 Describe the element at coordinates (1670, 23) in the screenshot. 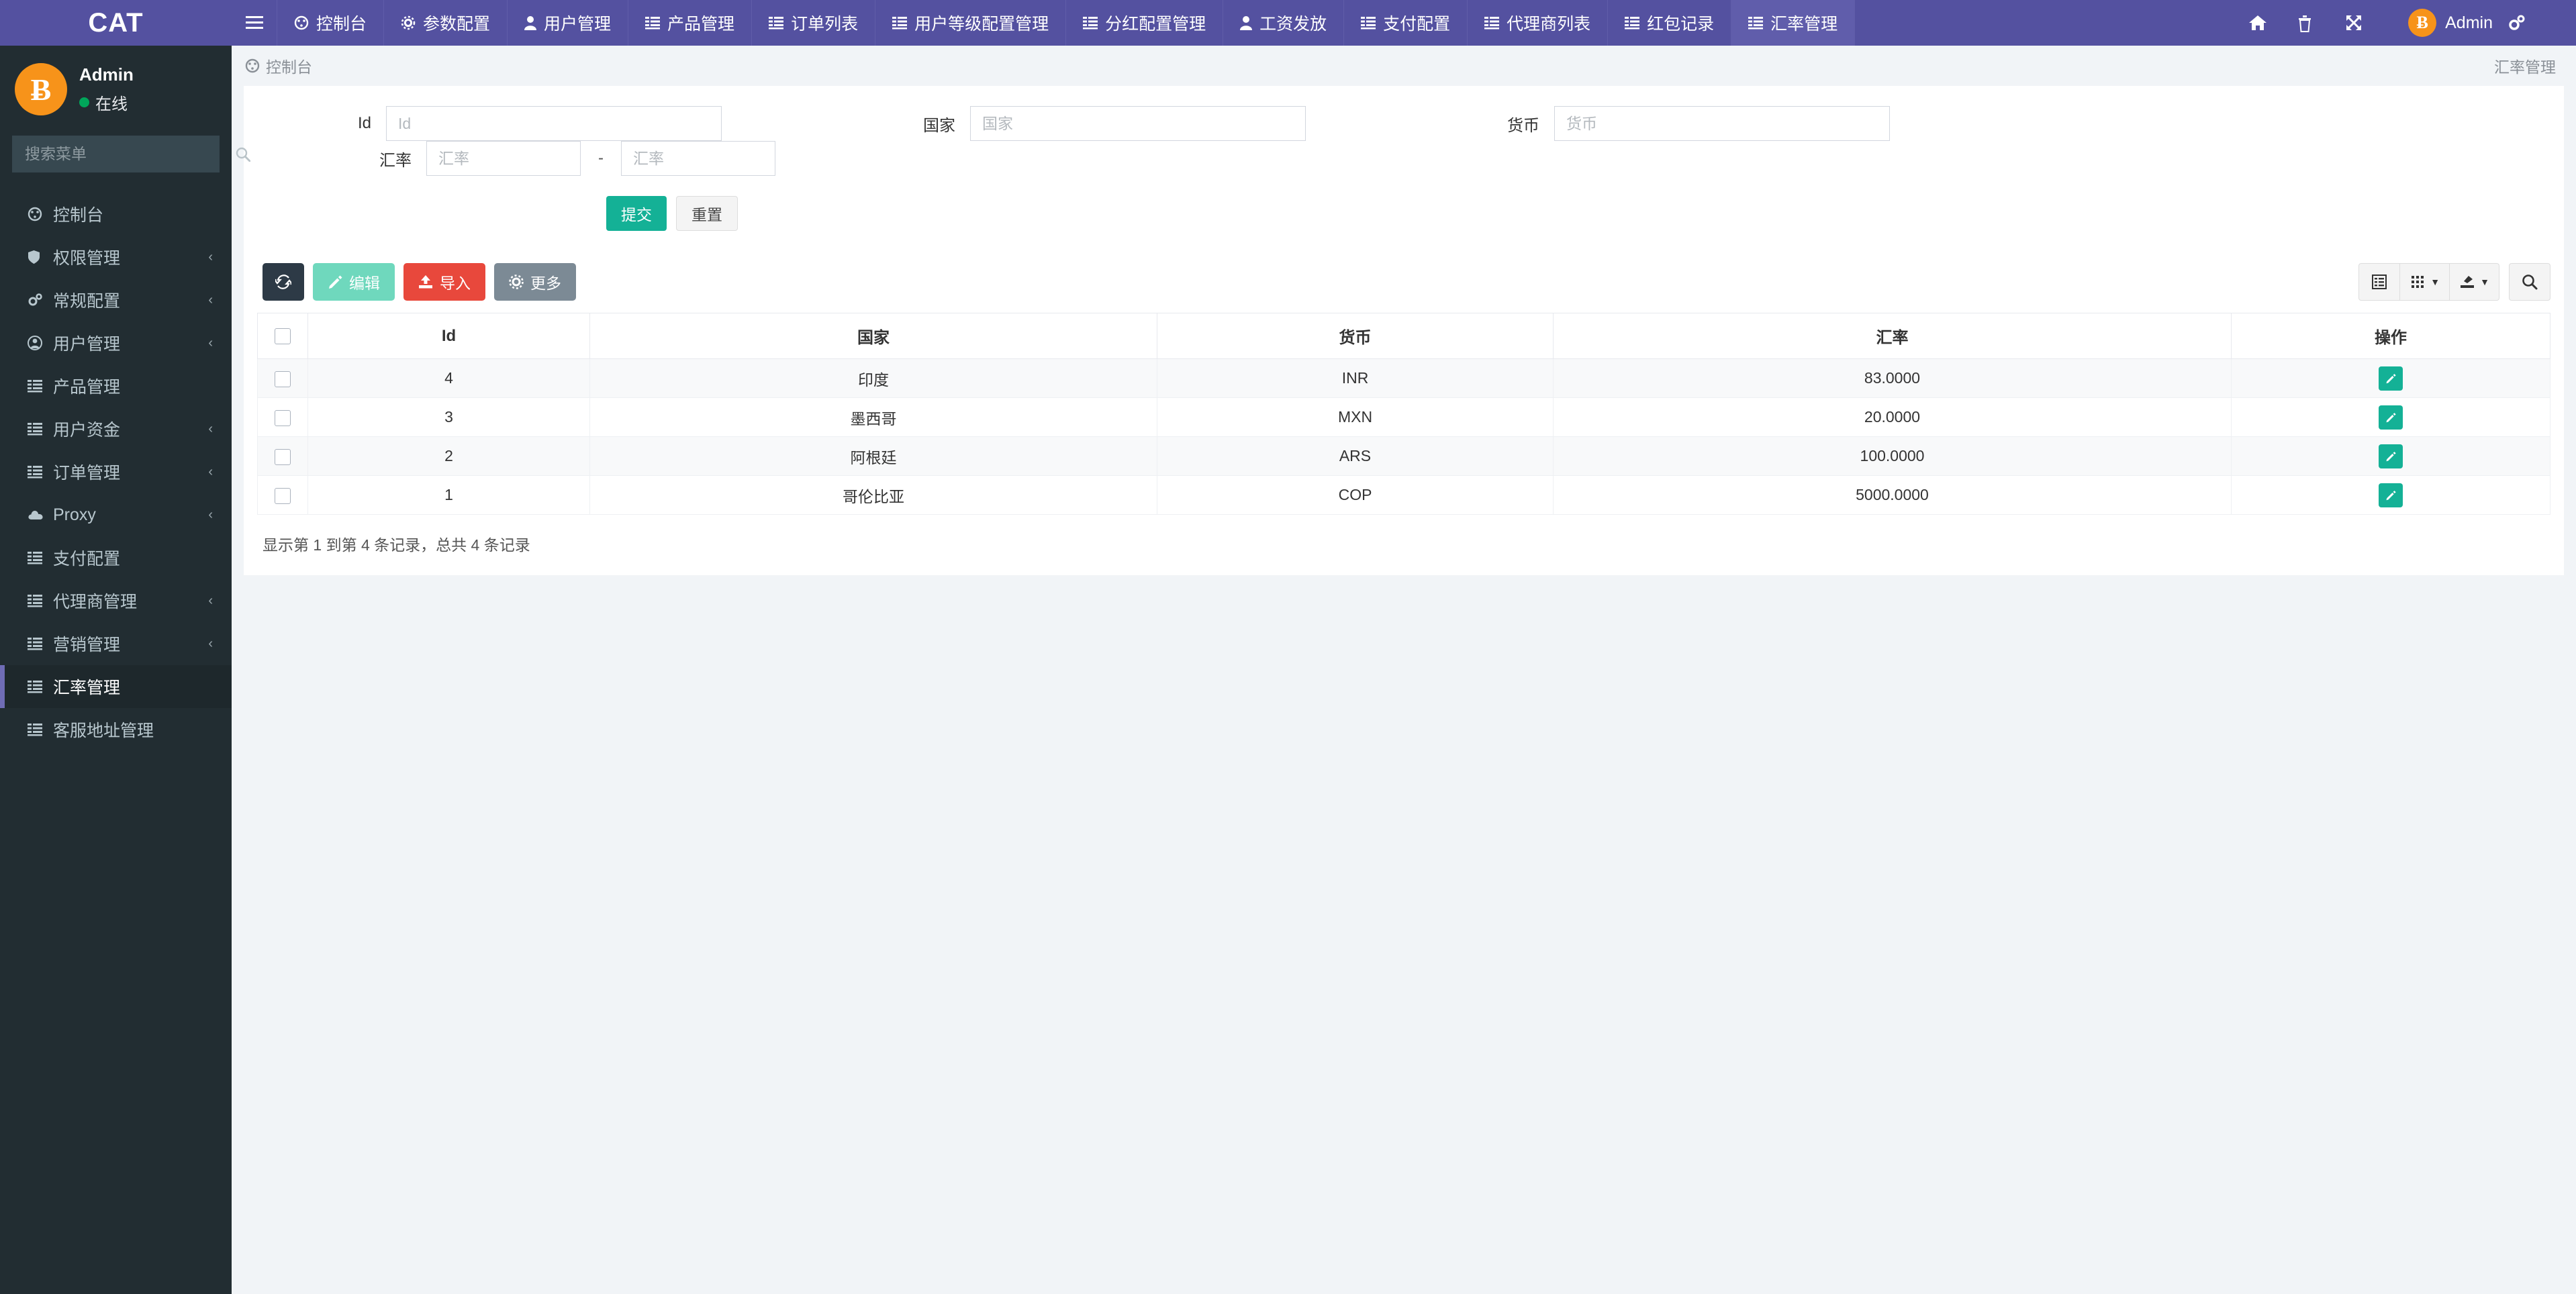

I see `top-tab-11: 红包记录` at that location.